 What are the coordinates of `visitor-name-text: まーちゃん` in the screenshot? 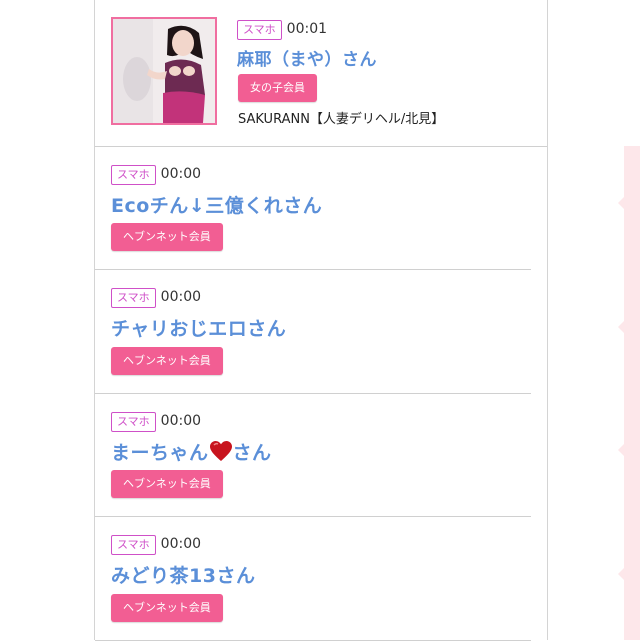 It's located at (160, 453).